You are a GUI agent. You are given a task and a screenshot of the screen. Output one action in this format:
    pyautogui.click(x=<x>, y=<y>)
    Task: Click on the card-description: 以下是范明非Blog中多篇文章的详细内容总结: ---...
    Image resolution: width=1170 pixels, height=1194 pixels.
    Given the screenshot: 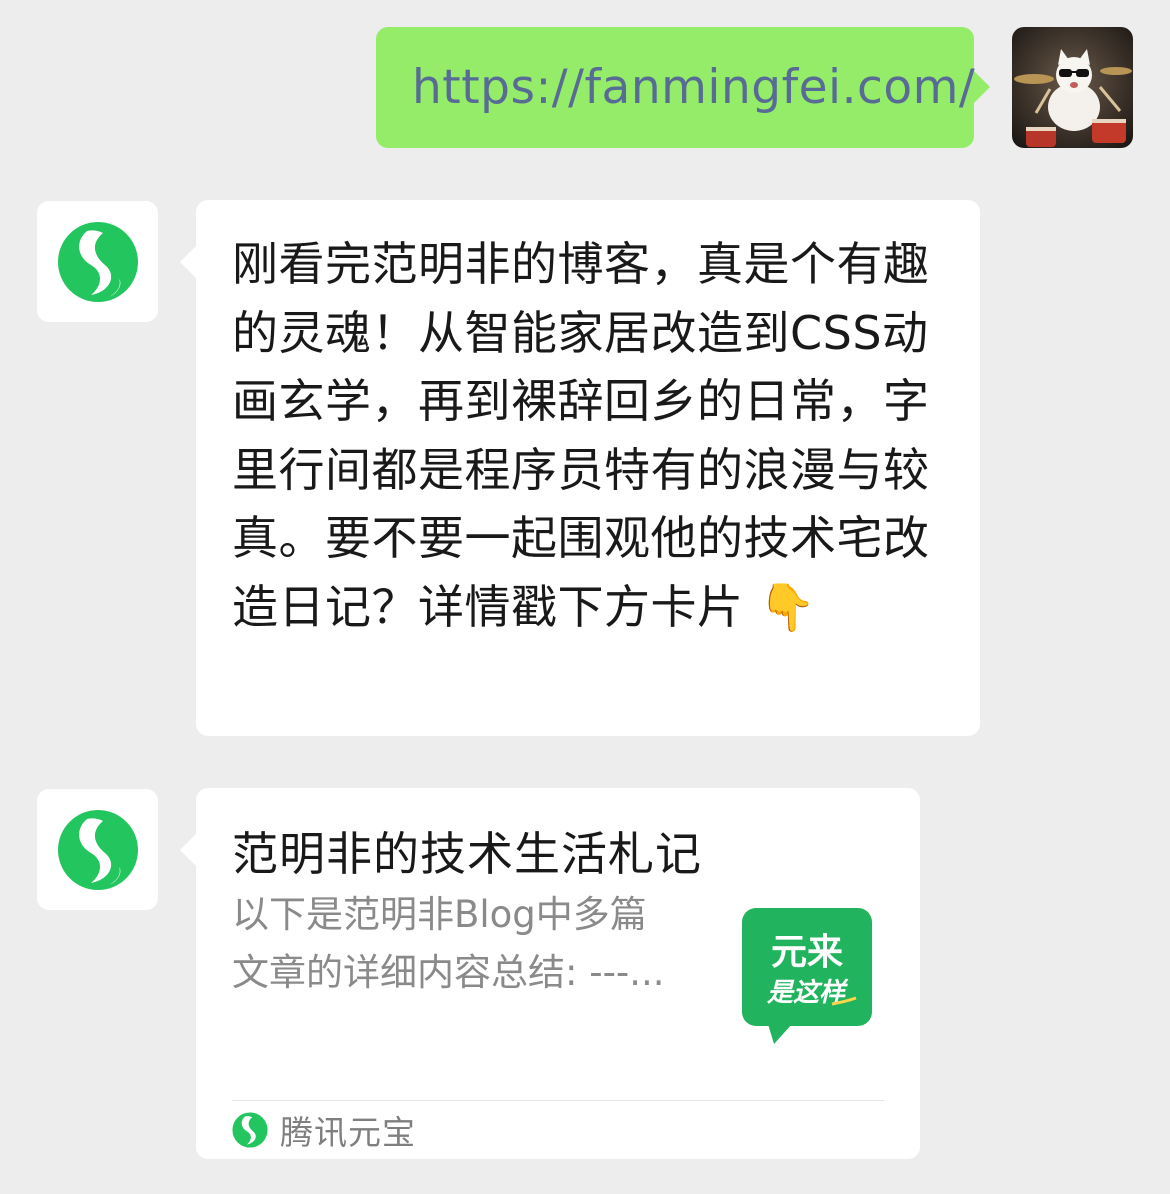 What is the action you would take?
    pyautogui.click(x=448, y=943)
    